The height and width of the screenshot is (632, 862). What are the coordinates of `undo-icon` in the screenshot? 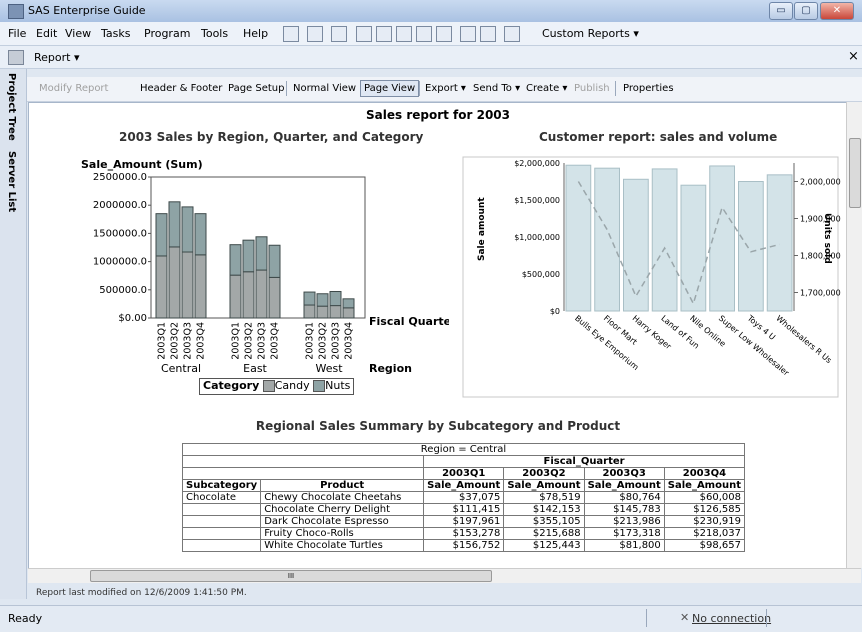 It's located at (468, 34).